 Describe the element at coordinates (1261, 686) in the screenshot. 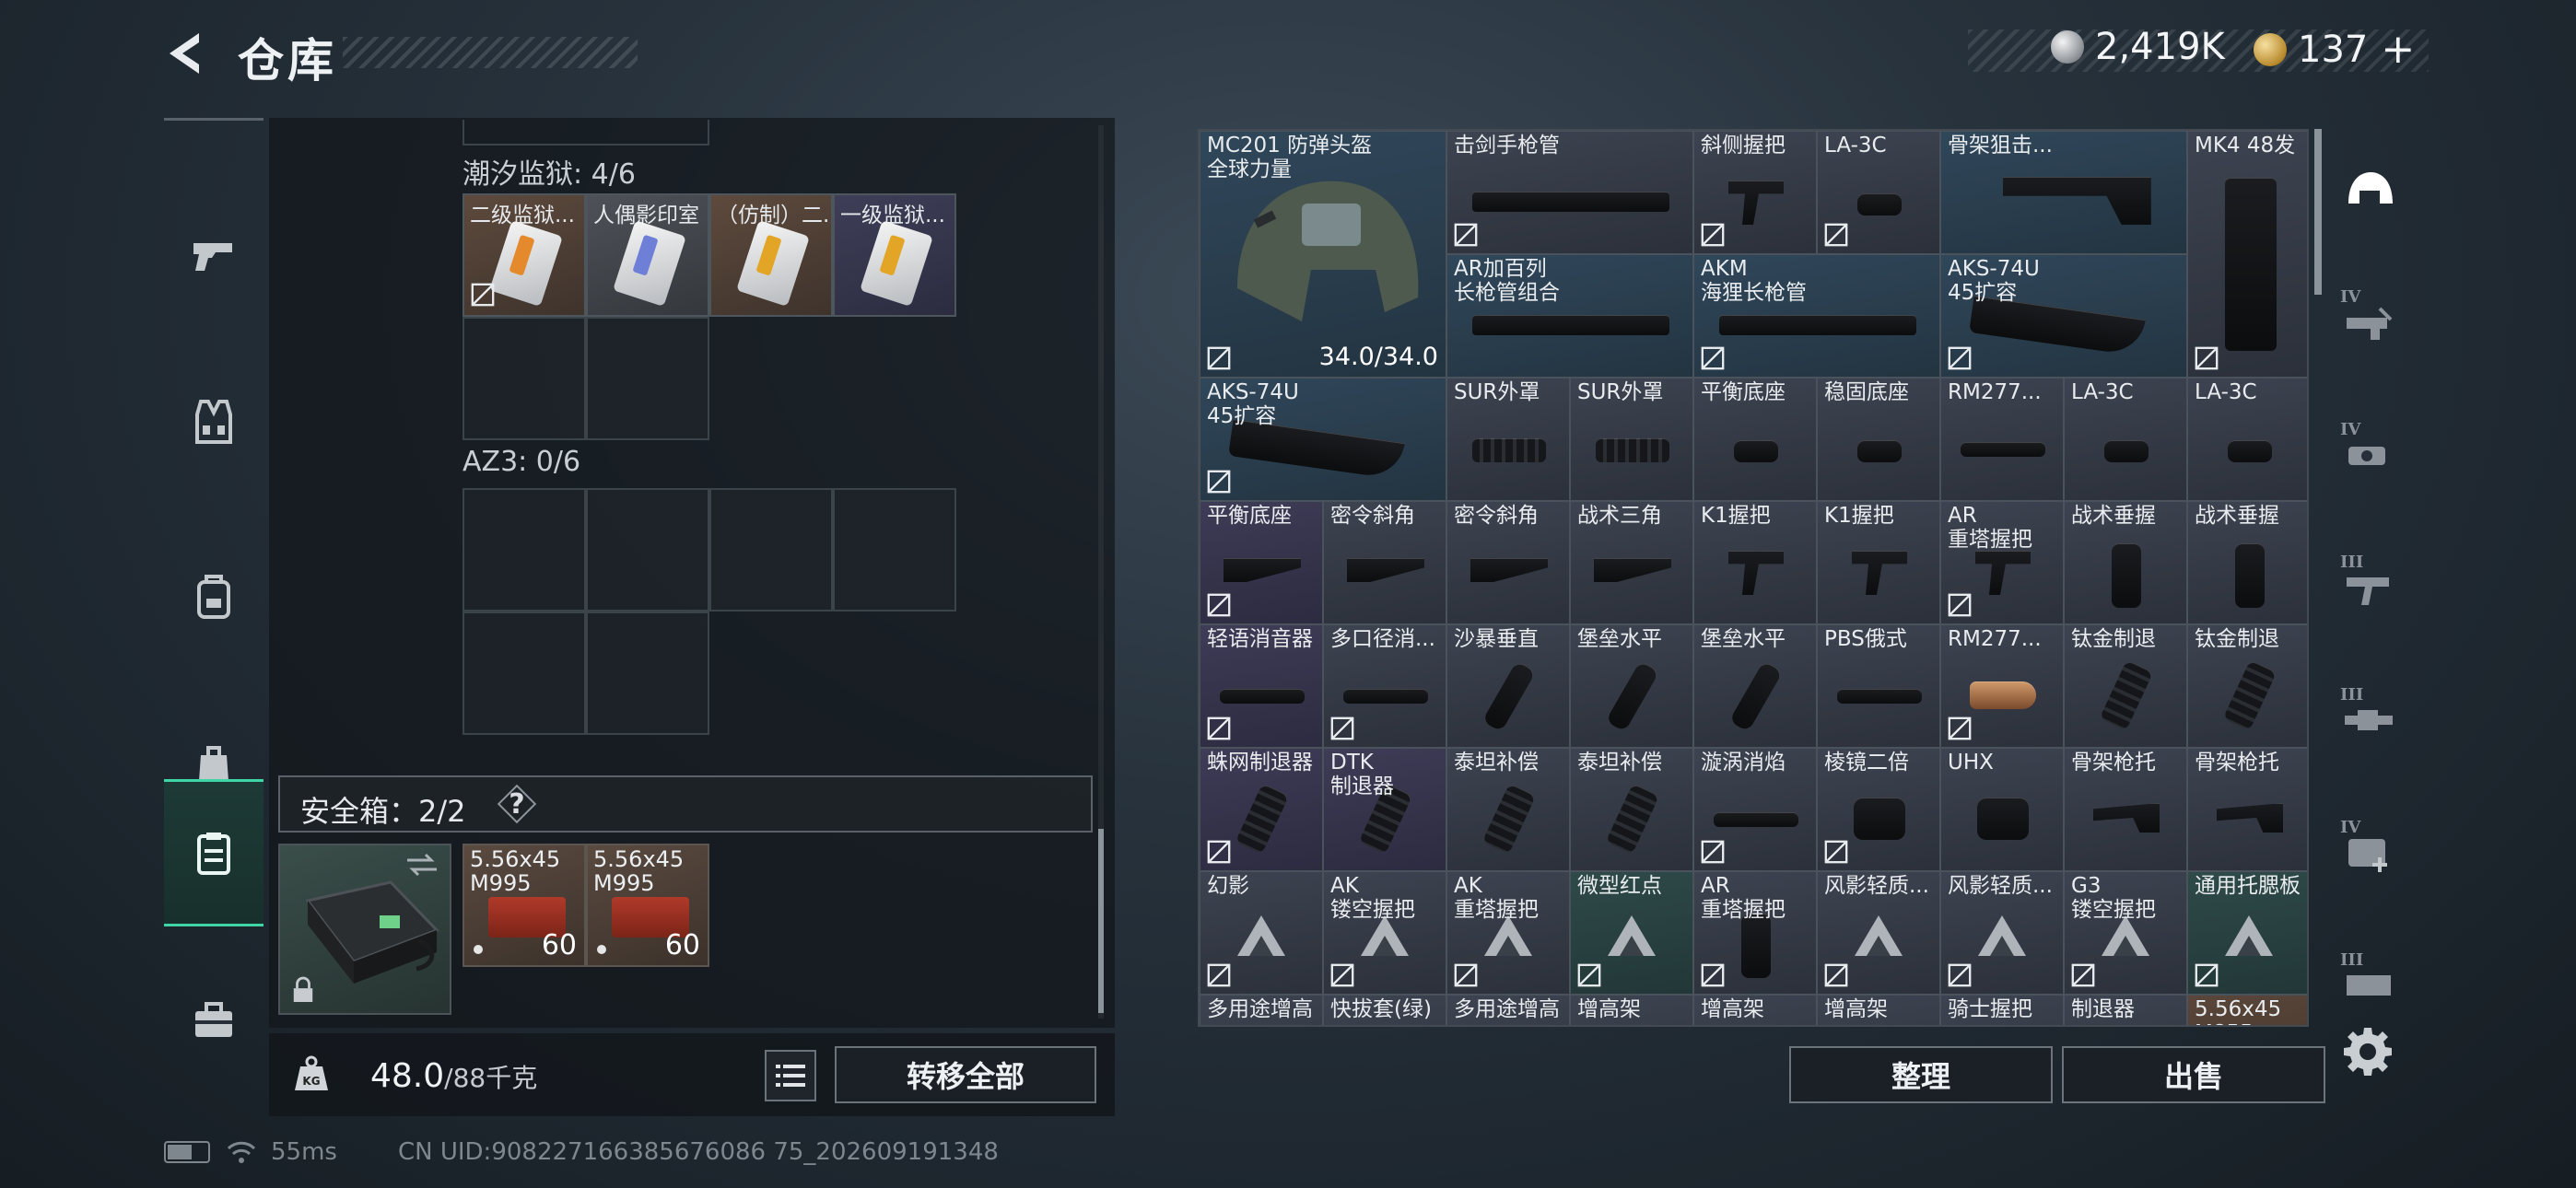

I see `stash-item: 轻语消音器` at that location.